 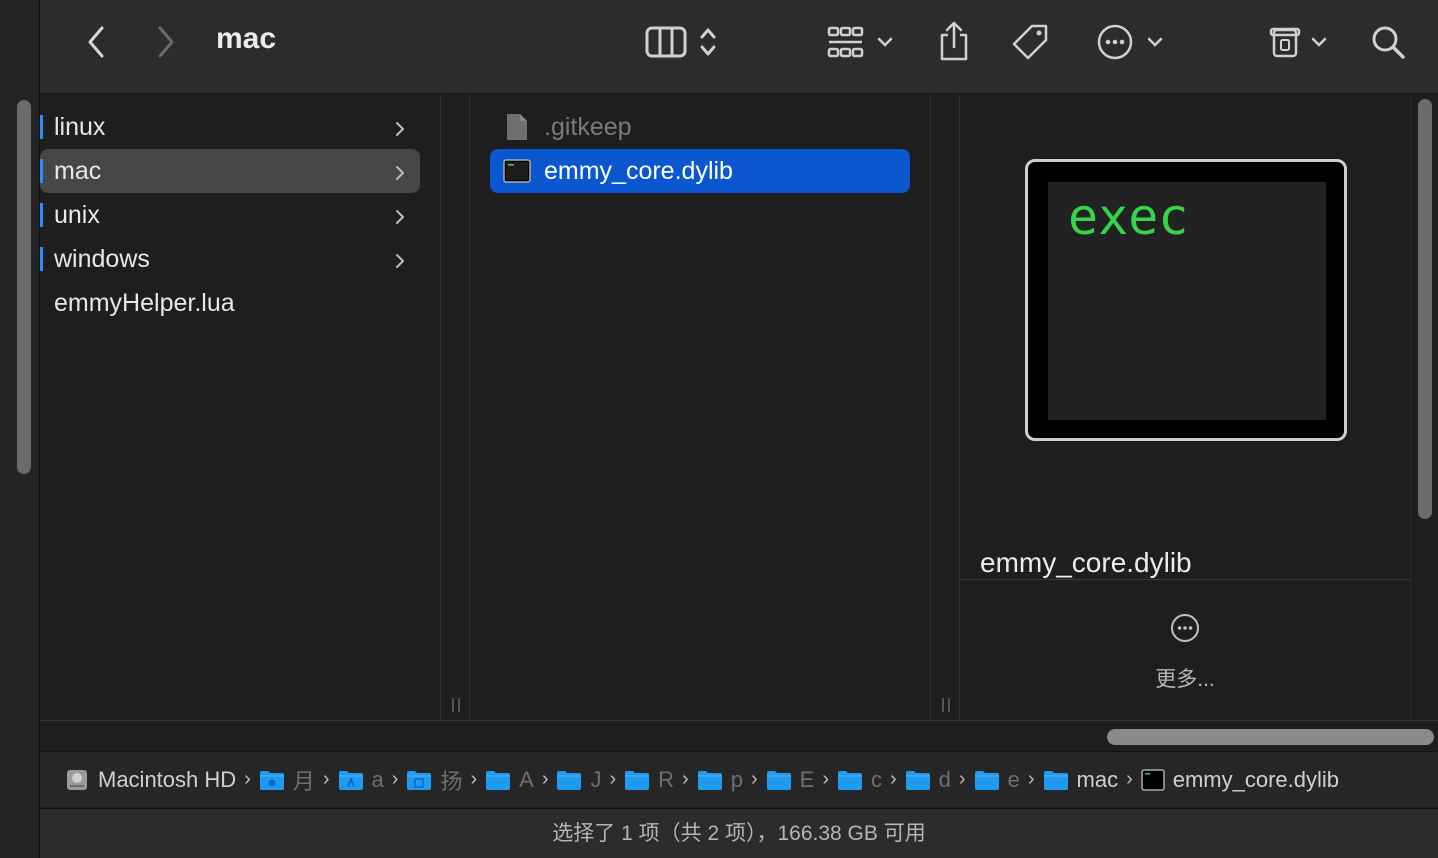 I want to click on left-window-edge, so click(x=20, y=429).